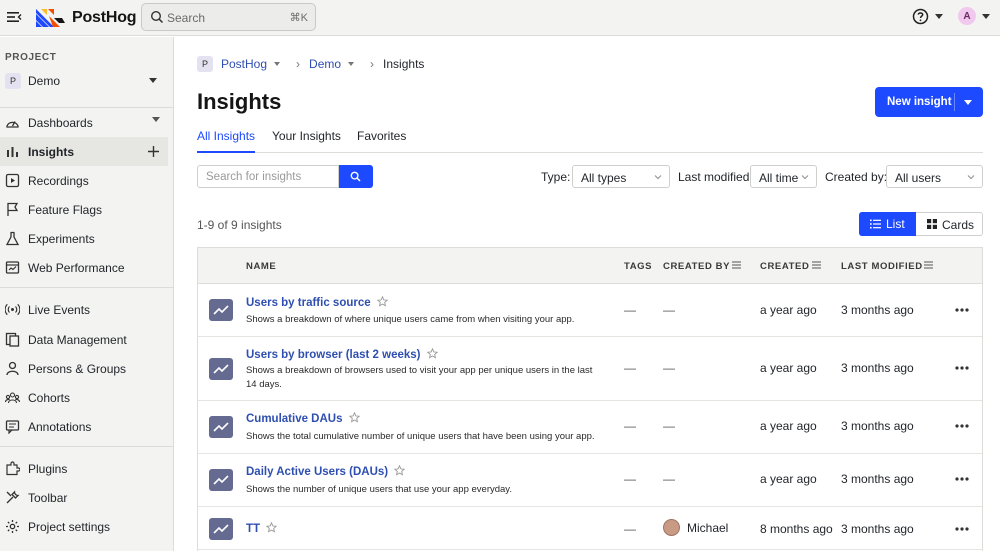 The width and height of the screenshot is (1000, 551). Describe the element at coordinates (84, 339) in the screenshot. I see `sidebar-item-data-management: Data Management` at that location.